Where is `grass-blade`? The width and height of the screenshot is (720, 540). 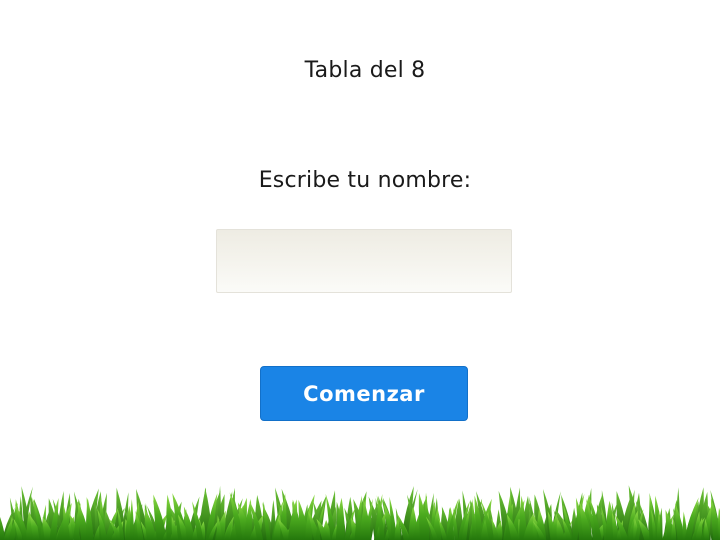
grass-blade is located at coordinates (132, 519).